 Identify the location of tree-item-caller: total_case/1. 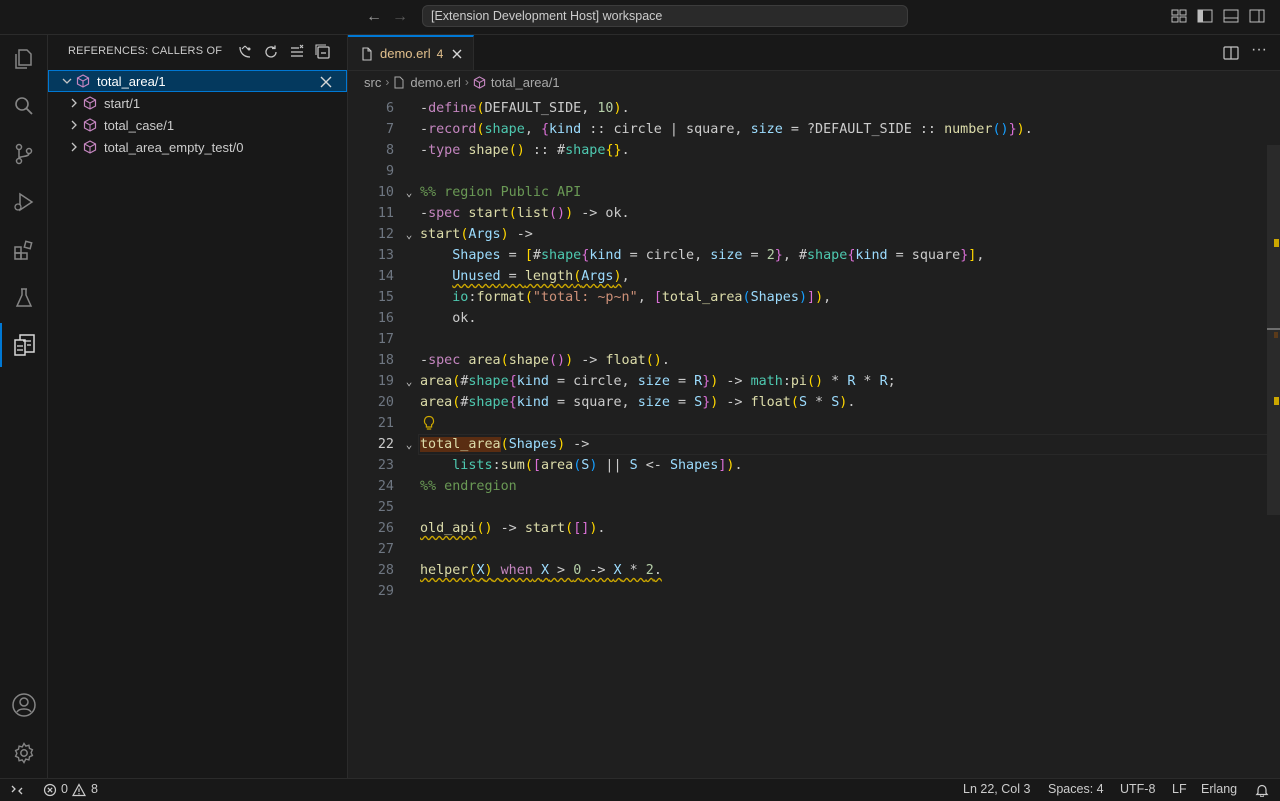
(197, 125).